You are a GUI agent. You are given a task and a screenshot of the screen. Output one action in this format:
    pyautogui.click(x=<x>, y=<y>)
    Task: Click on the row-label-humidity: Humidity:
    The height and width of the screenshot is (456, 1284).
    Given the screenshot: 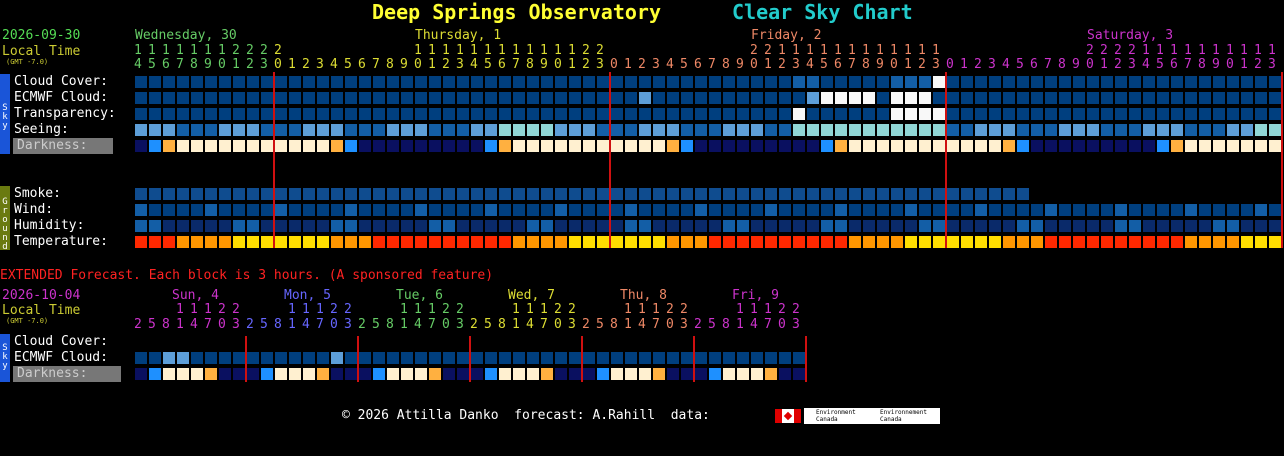 What is the action you would take?
    pyautogui.click(x=49, y=226)
    